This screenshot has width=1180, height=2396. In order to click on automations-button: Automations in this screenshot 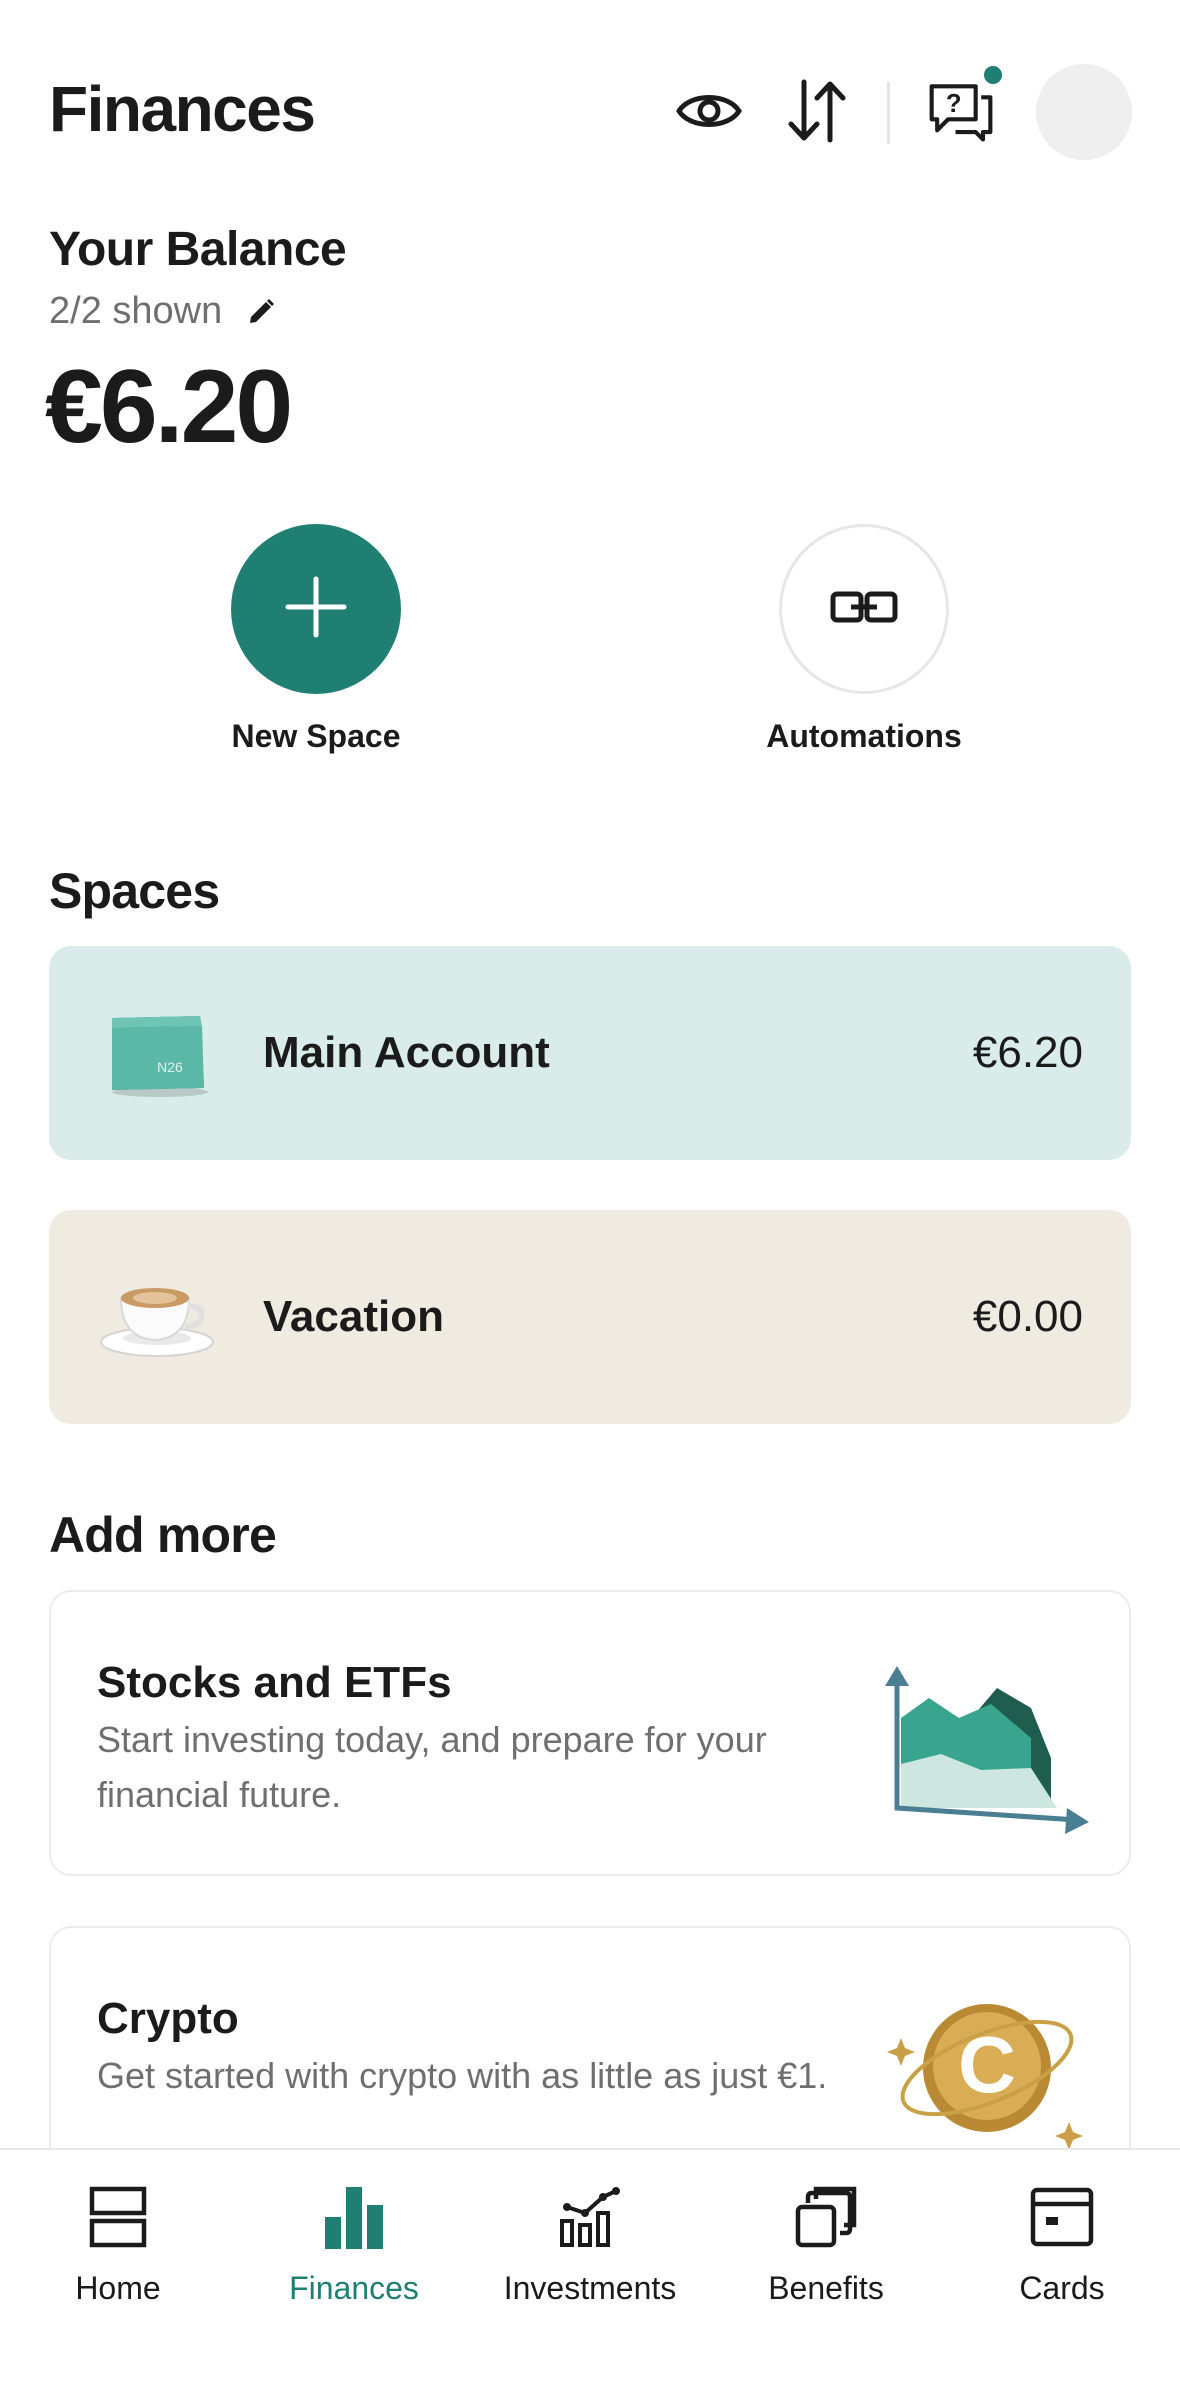, I will do `click(864, 639)`.